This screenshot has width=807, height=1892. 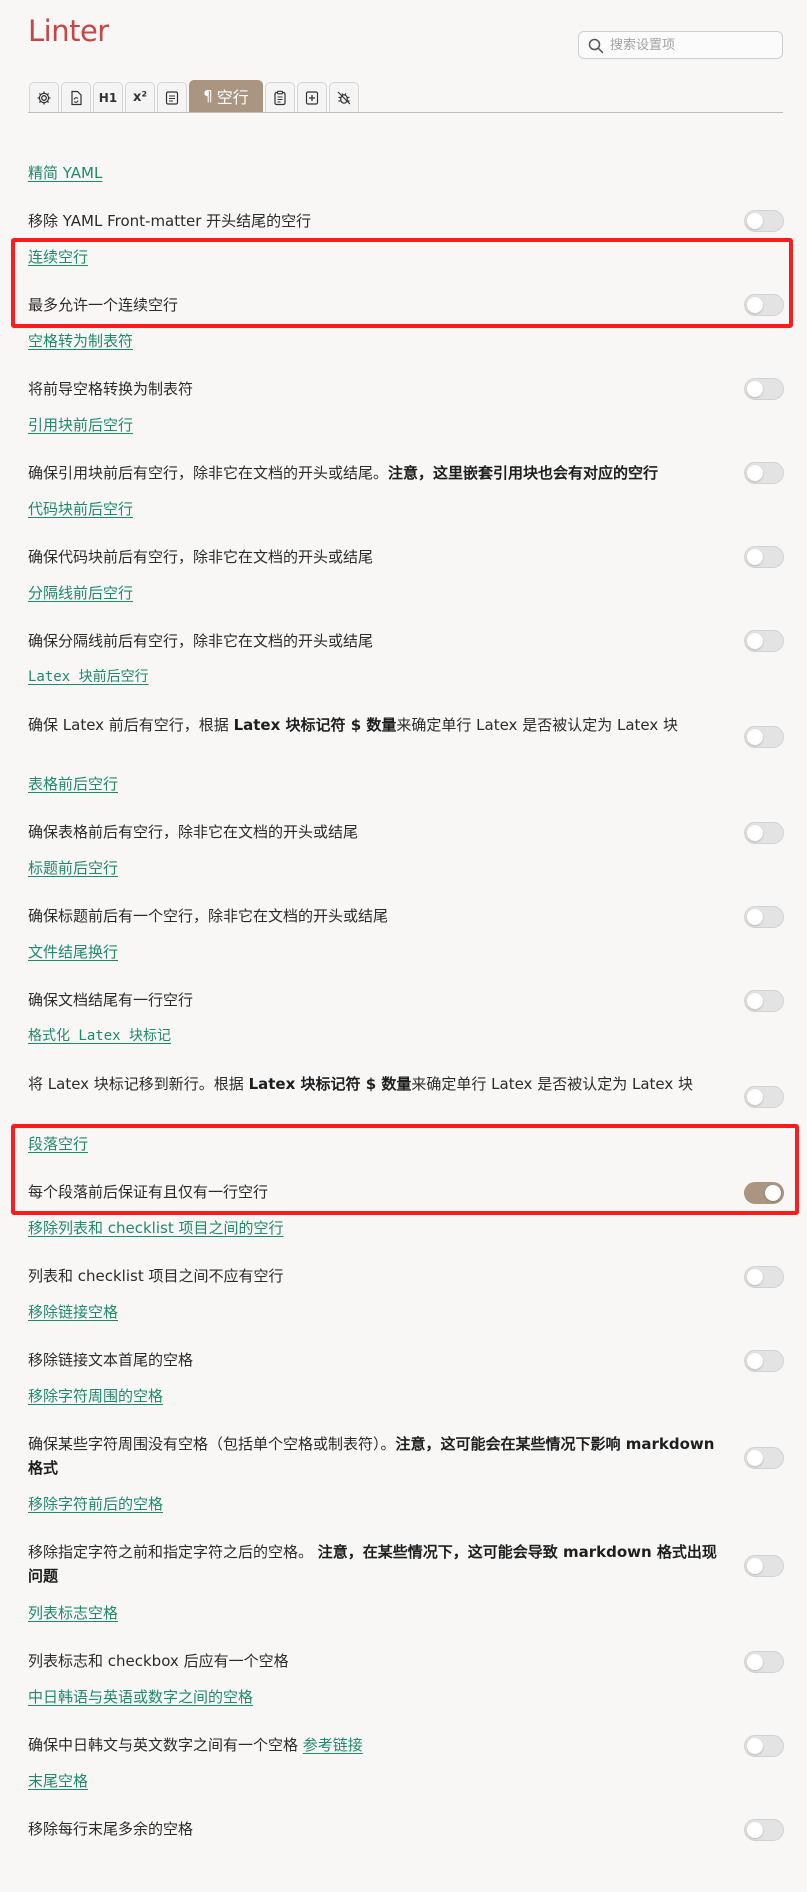 I want to click on file-text-icon, so click(x=172, y=97).